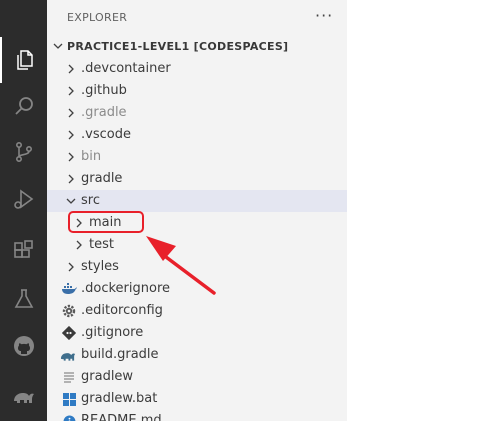  Describe the element at coordinates (23, 299) in the screenshot. I see `testing-icon` at that location.